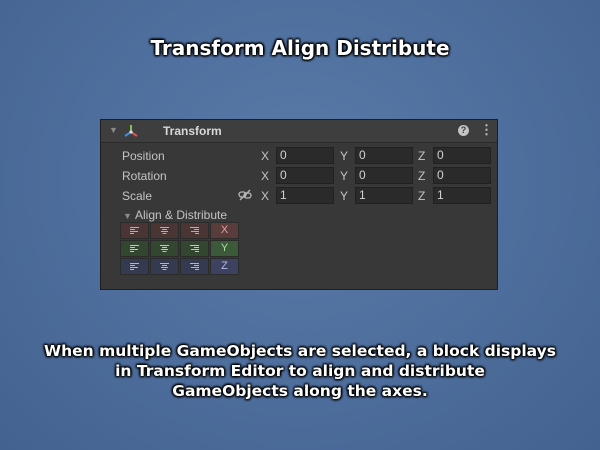  What do you see at coordinates (131, 131) in the screenshot?
I see `transform-axes-icon` at bounding box center [131, 131].